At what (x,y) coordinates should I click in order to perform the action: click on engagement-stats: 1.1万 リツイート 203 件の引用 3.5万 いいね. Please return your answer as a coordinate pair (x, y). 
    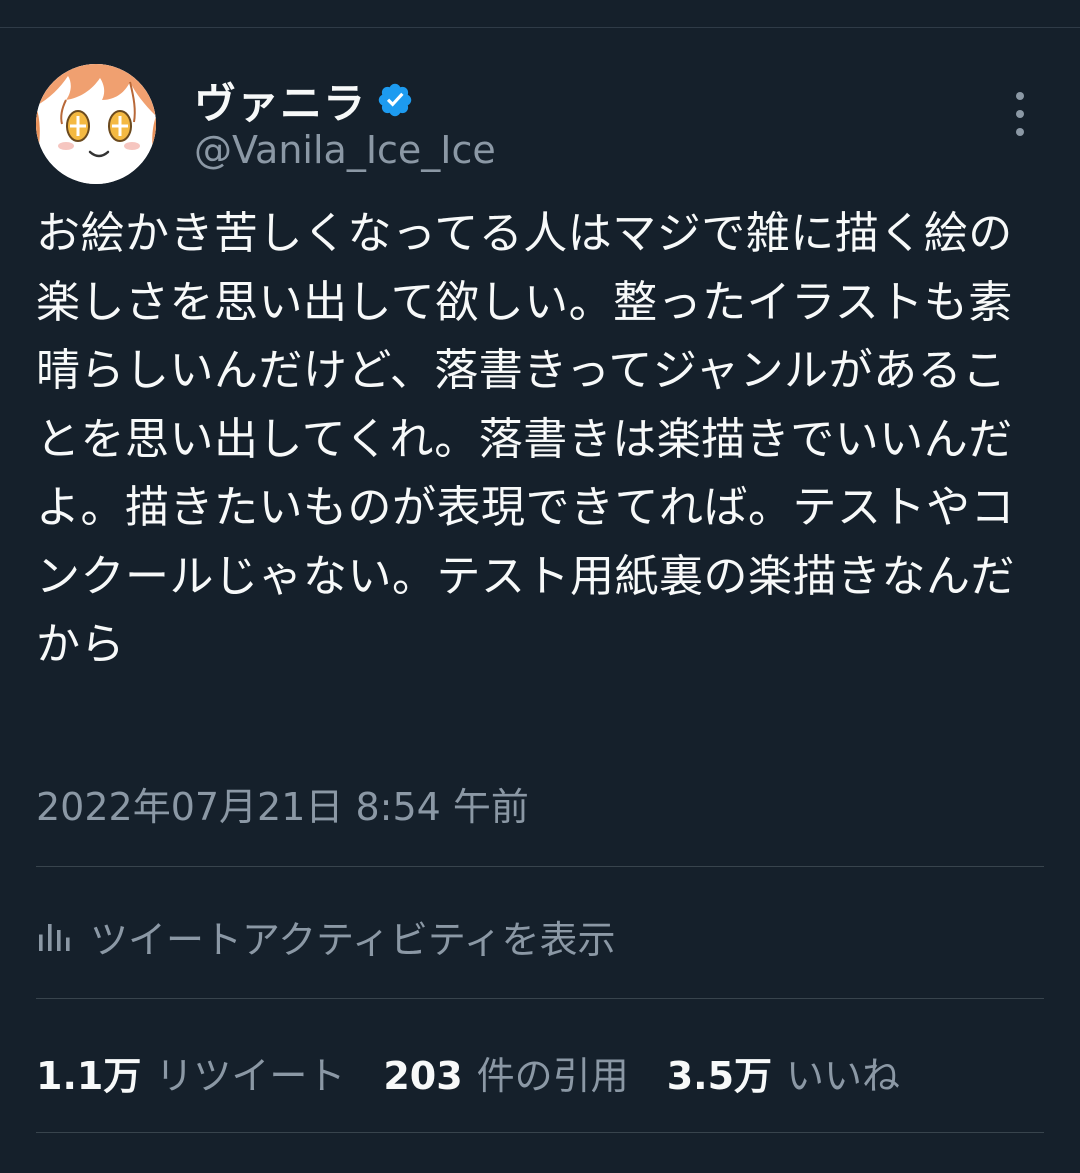
    Looking at the image, I should click on (487, 1072).